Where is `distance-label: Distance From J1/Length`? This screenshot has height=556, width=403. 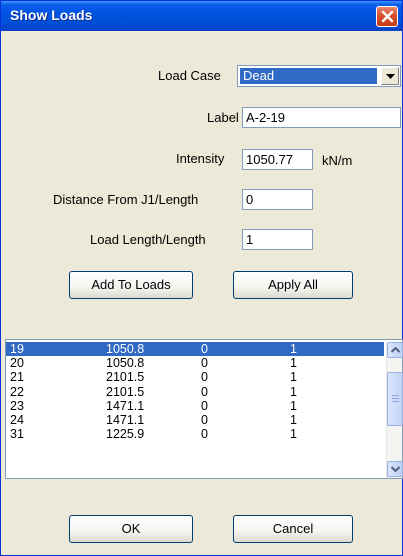
distance-label: Distance From J1/Length is located at coordinates (126, 199).